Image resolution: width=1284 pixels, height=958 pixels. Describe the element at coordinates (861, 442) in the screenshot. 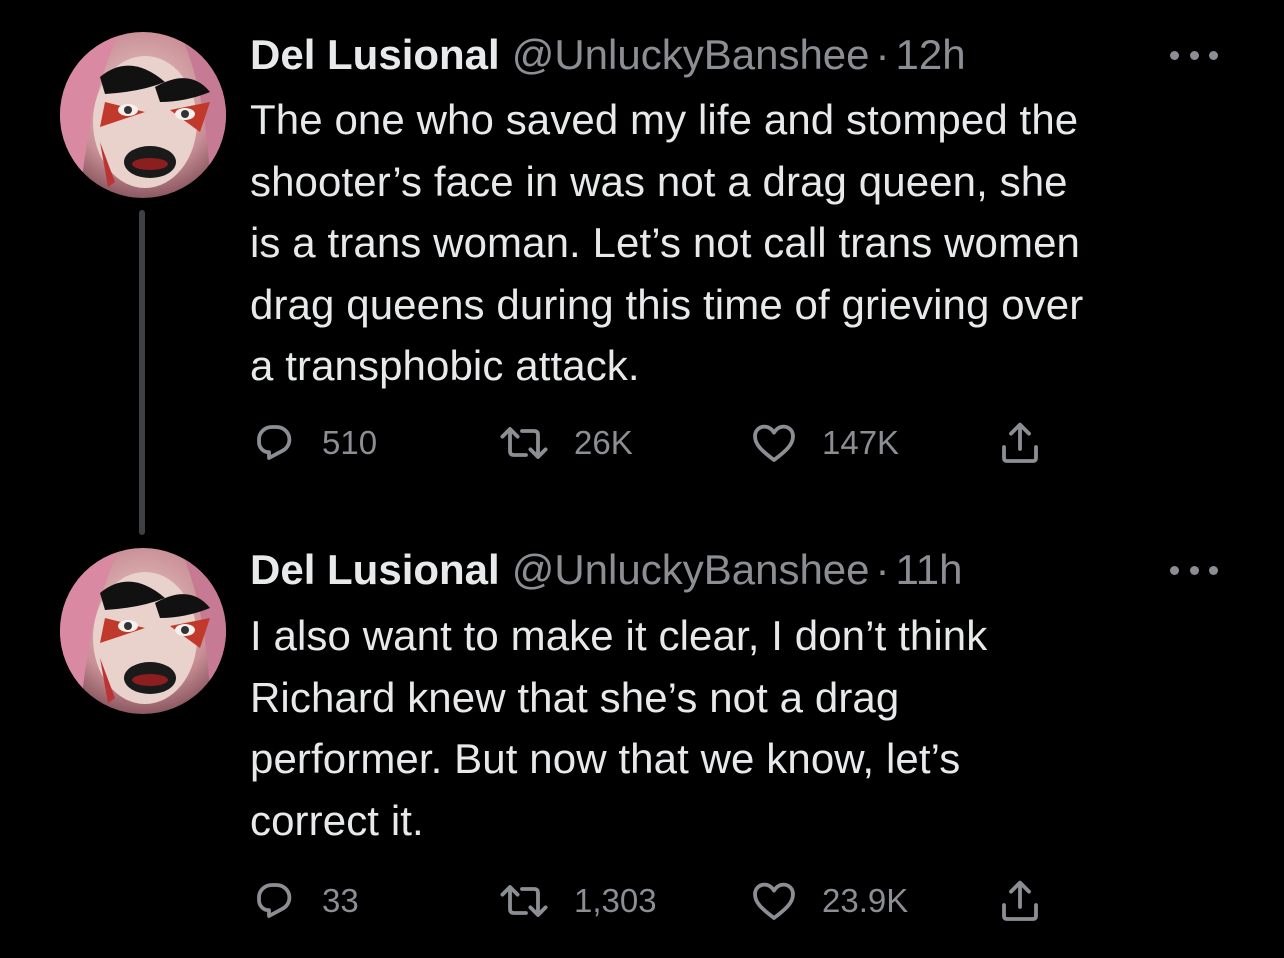

I see `like-count: 147K` at that location.